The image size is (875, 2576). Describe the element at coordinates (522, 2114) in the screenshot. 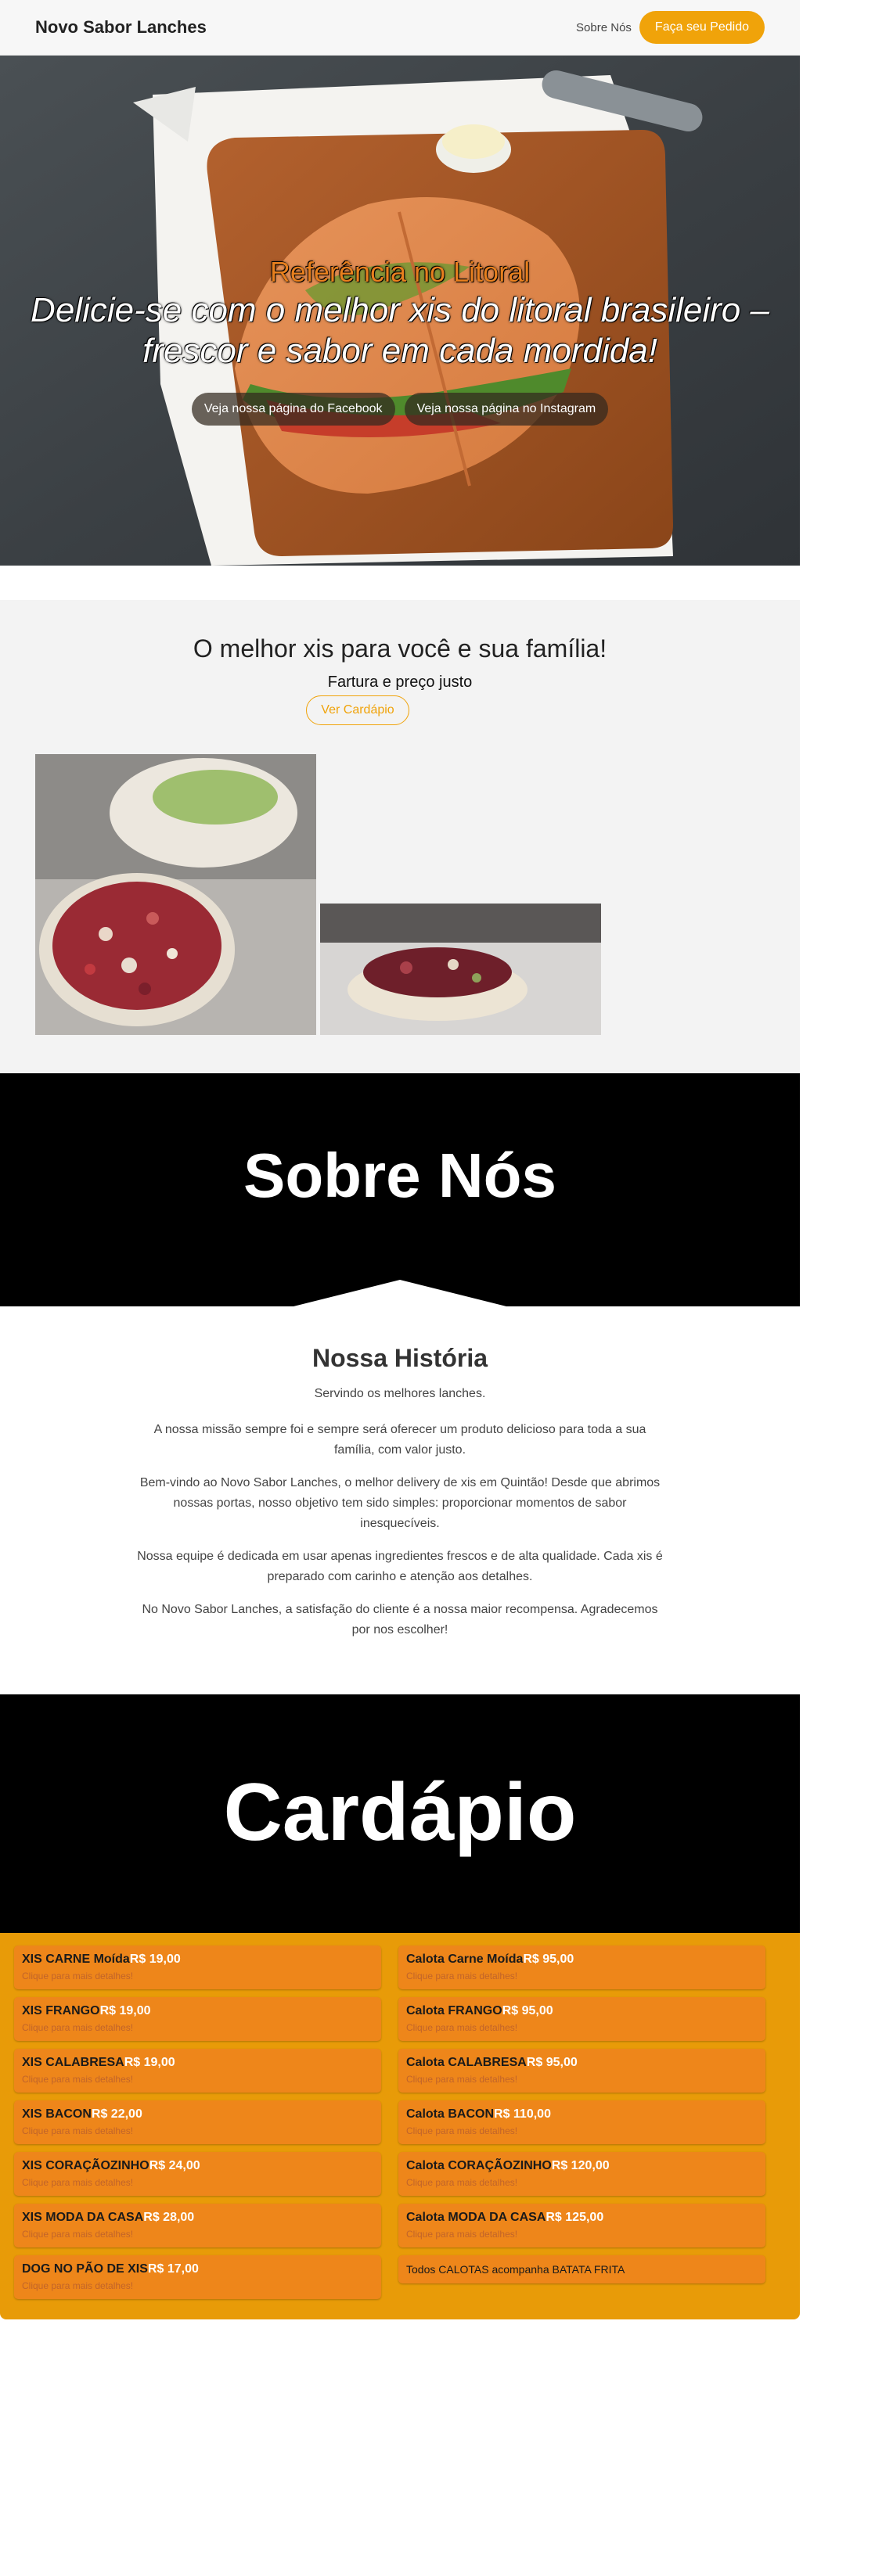

I see `menu-item-price: R$ 110,00` at that location.